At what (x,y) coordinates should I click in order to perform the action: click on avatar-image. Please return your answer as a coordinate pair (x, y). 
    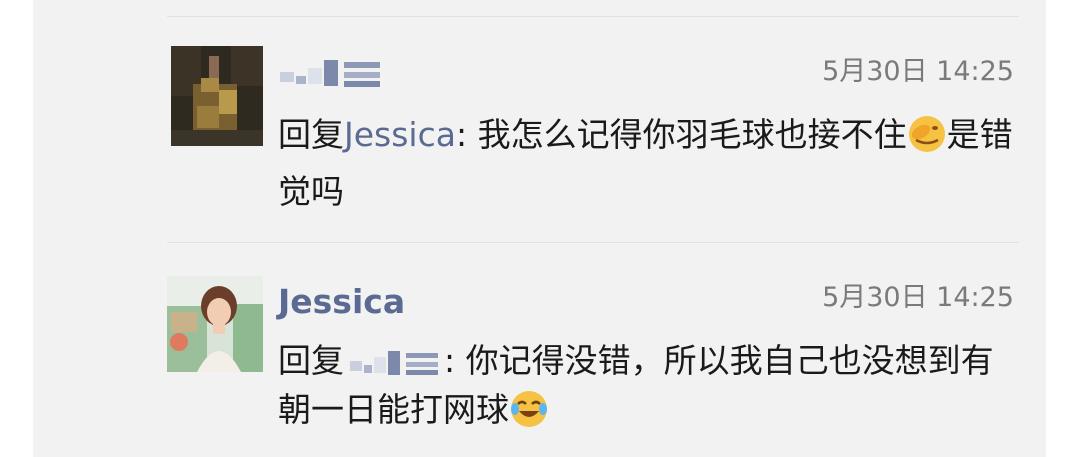
    Looking at the image, I should click on (215, 324).